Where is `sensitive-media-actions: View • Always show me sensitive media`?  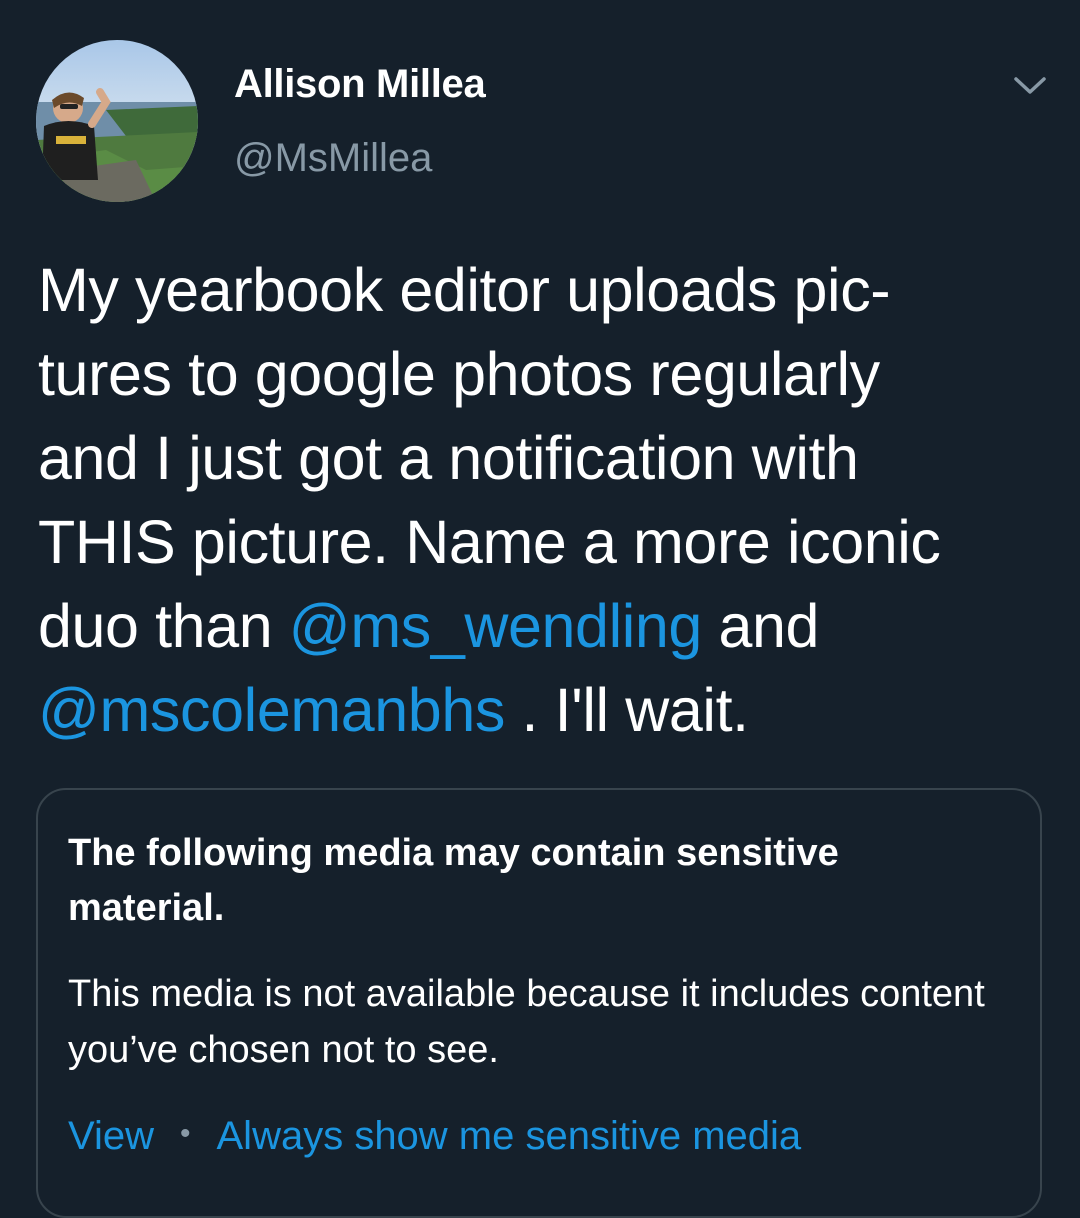 sensitive-media-actions: View • Always show me sensitive media is located at coordinates (434, 1135).